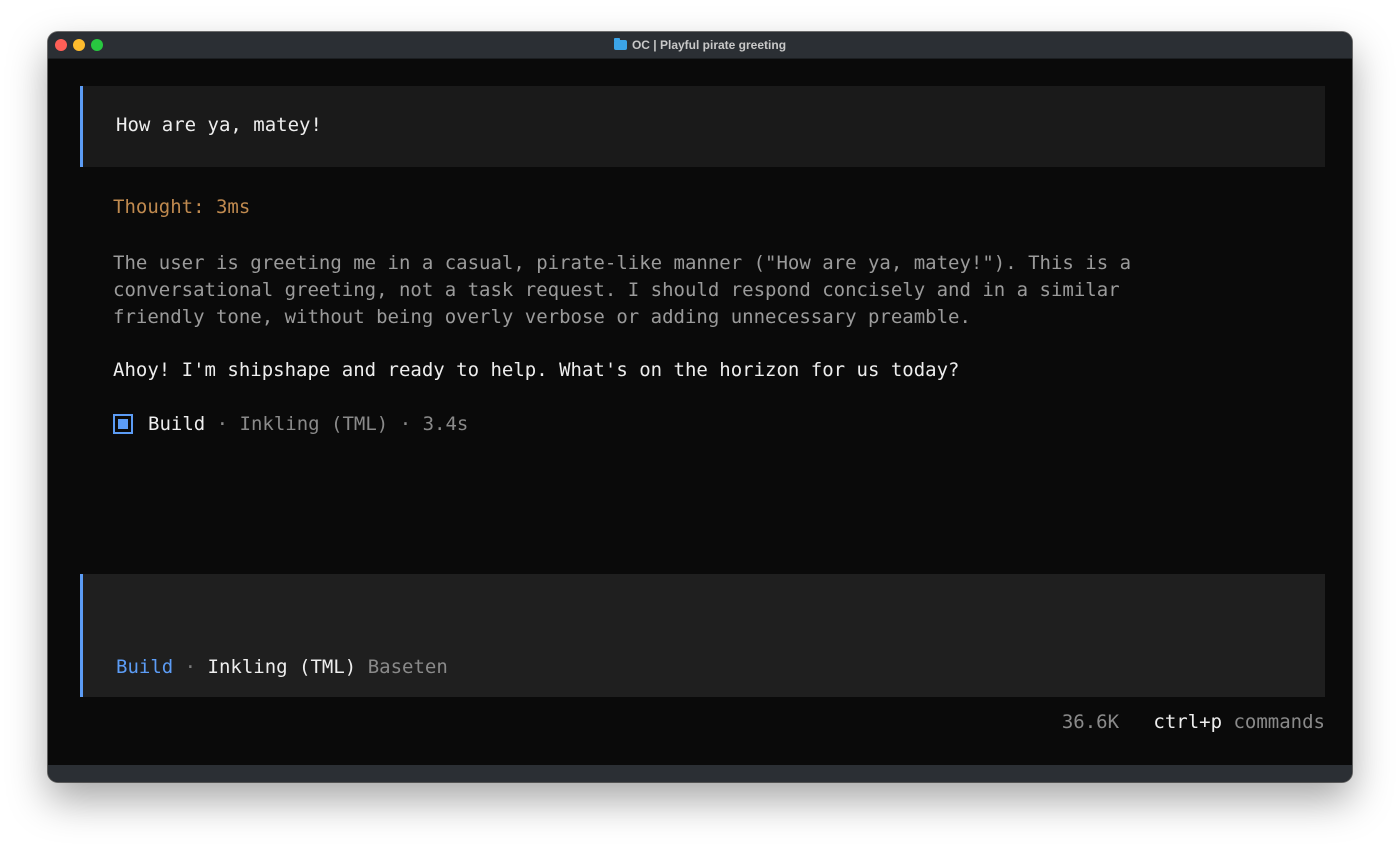 The width and height of the screenshot is (1400, 846). I want to click on response-status: Build · Inkling (TML) · 3.4s, so click(290, 424).